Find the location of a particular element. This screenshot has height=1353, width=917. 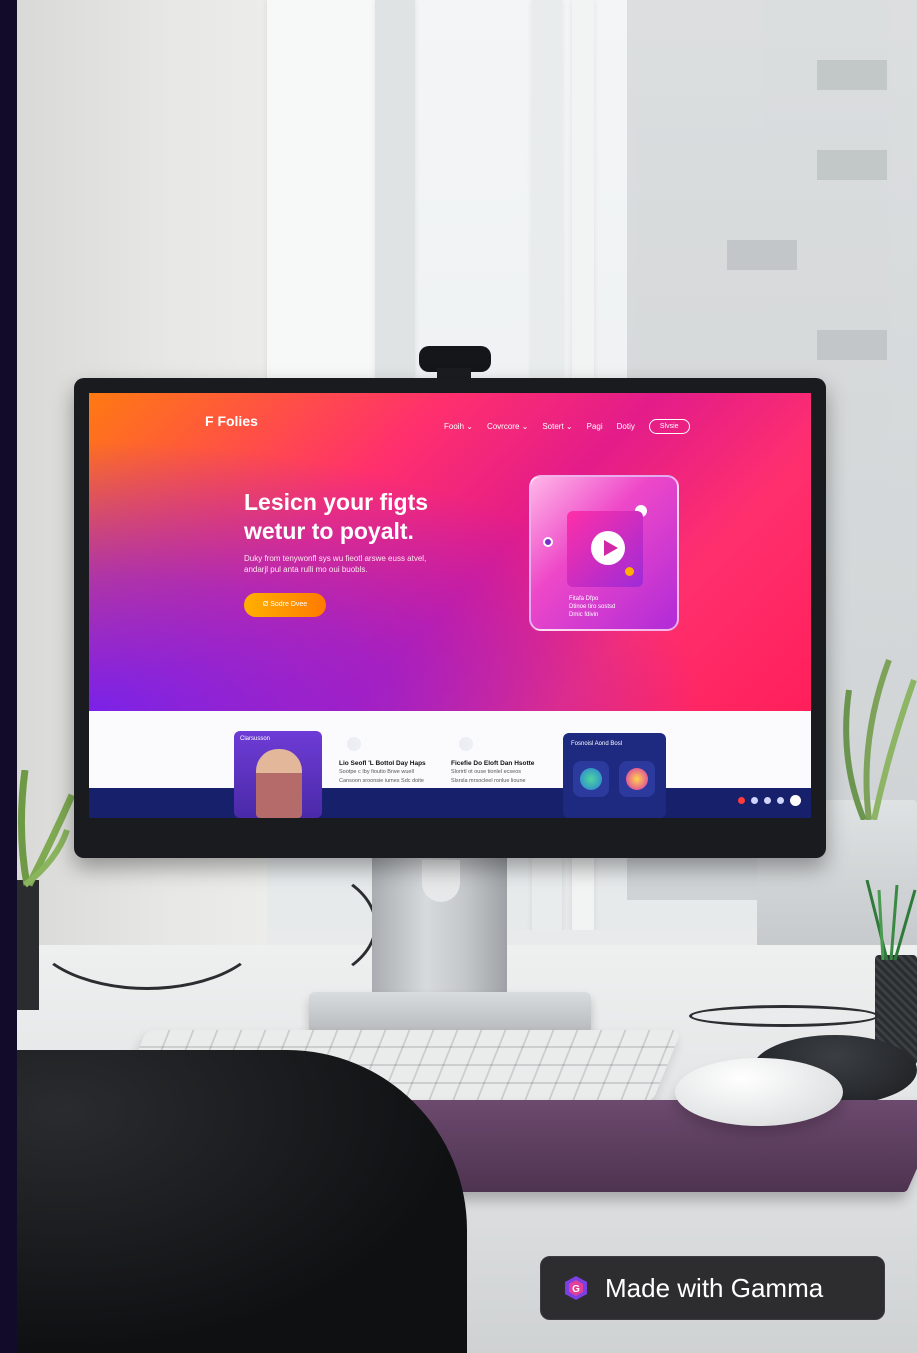

window-frame is located at coordinates (322, 190).